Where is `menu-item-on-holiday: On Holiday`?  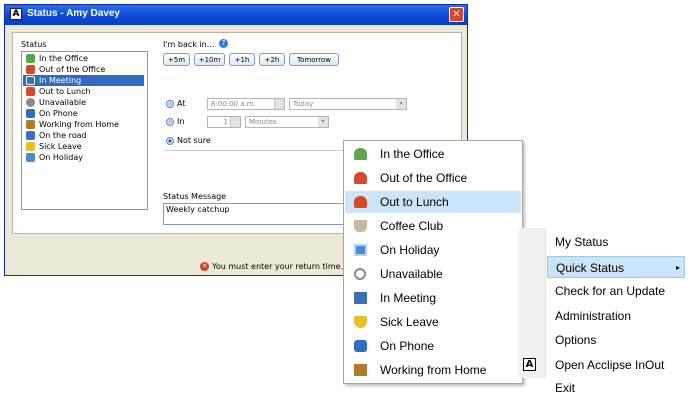 menu-item-on-holiday: On Holiday is located at coordinates (433, 250).